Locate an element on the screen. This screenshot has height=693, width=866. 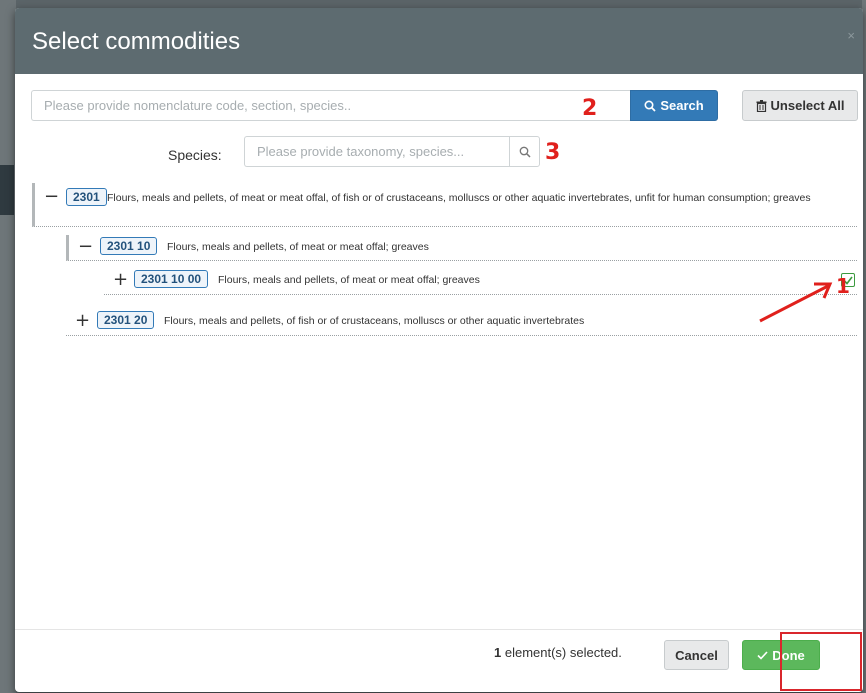
modal-title: Select commodities is located at coordinates (136, 41).